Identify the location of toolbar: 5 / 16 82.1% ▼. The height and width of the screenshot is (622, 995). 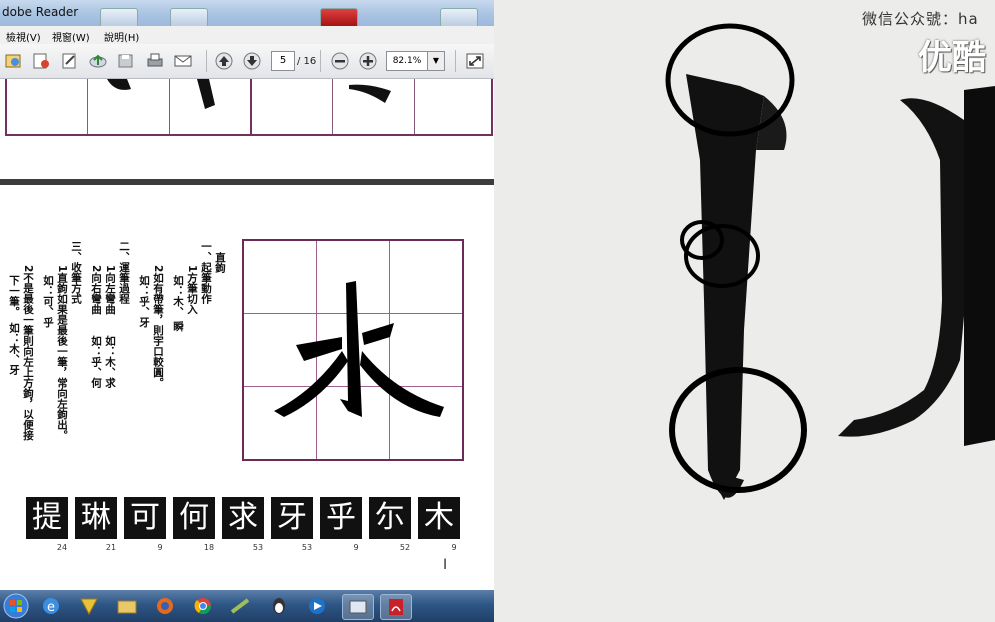
(247, 61).